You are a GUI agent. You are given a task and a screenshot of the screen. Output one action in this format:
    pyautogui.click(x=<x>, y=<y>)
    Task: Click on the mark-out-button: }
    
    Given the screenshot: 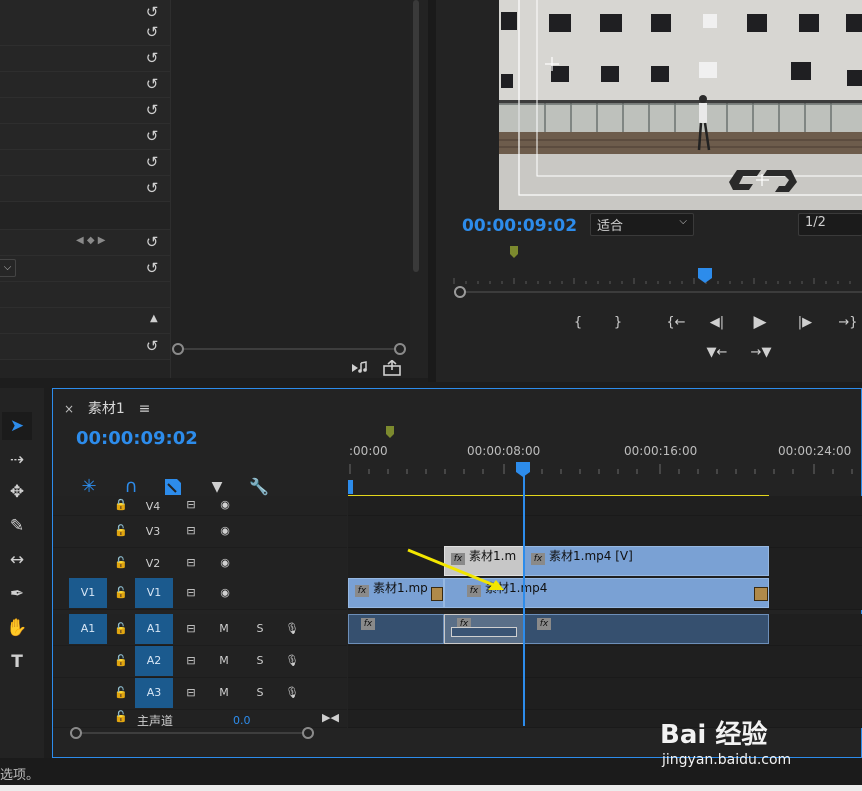 What is the action you would take?
    pyautogui.click(x=618, y=323)
    